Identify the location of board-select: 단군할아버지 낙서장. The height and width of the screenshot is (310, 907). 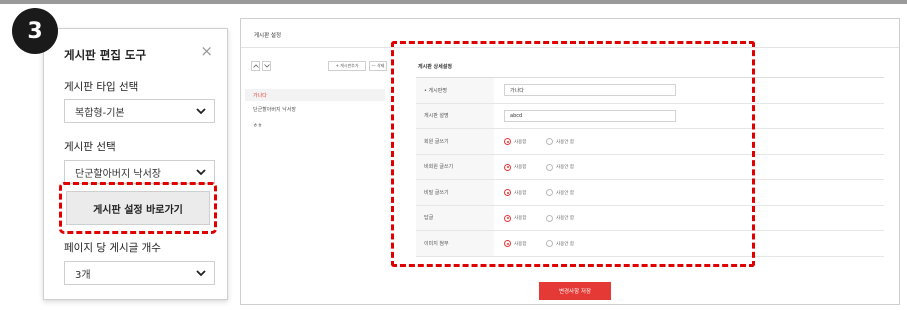
(139, 172).